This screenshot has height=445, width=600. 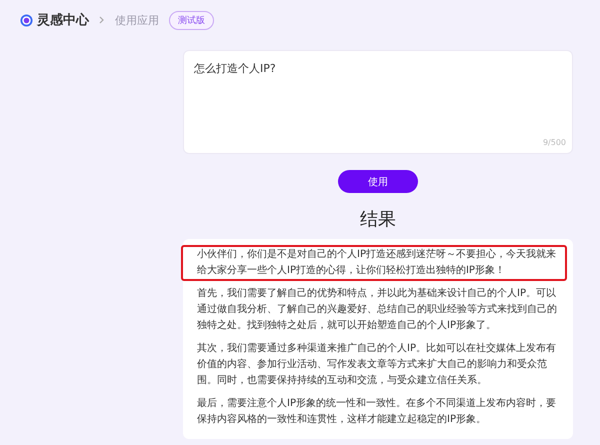 I want to click on result-paragraph: 首先，我们需要了解自己的优势和特点，并以此为基础来设计自己的个人IP。可以通过做自我分析、了解自己的兴趣爱好、总结自己的职业经验等方式来找到自己的独特之处。找到独特之处后，就可以开始塑造自己的个人IP形象了。, so click(x=377, y=309).